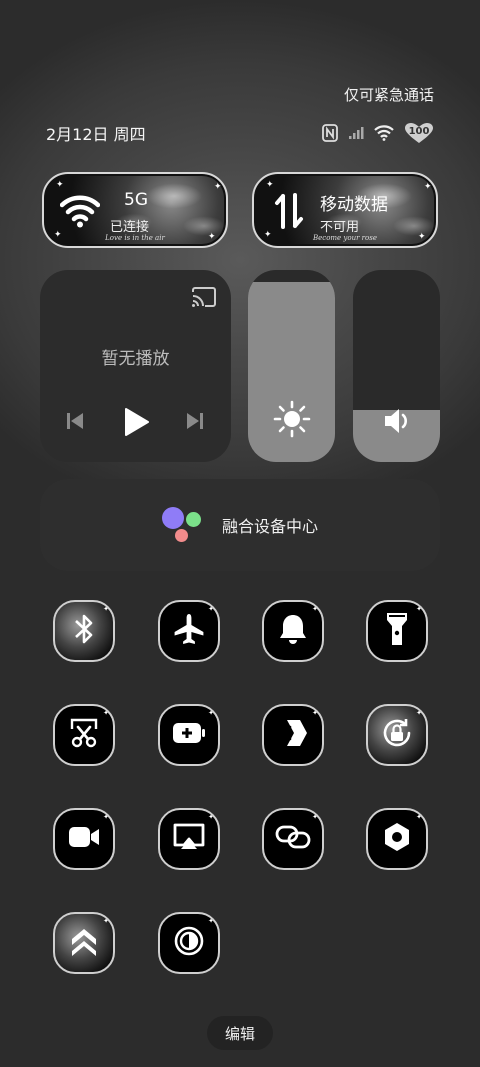 This screenshot has height=1067, width=480. What do you see at coordinates (330, 133) in the screenshot?
I see `nfc-icon` at bounding box center [330, 133].